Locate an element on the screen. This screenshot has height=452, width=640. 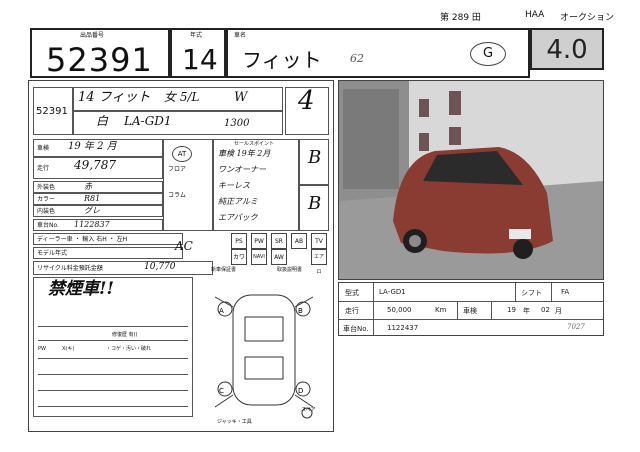
sales-point-3: キーレス is located at coordinates (234, 185).